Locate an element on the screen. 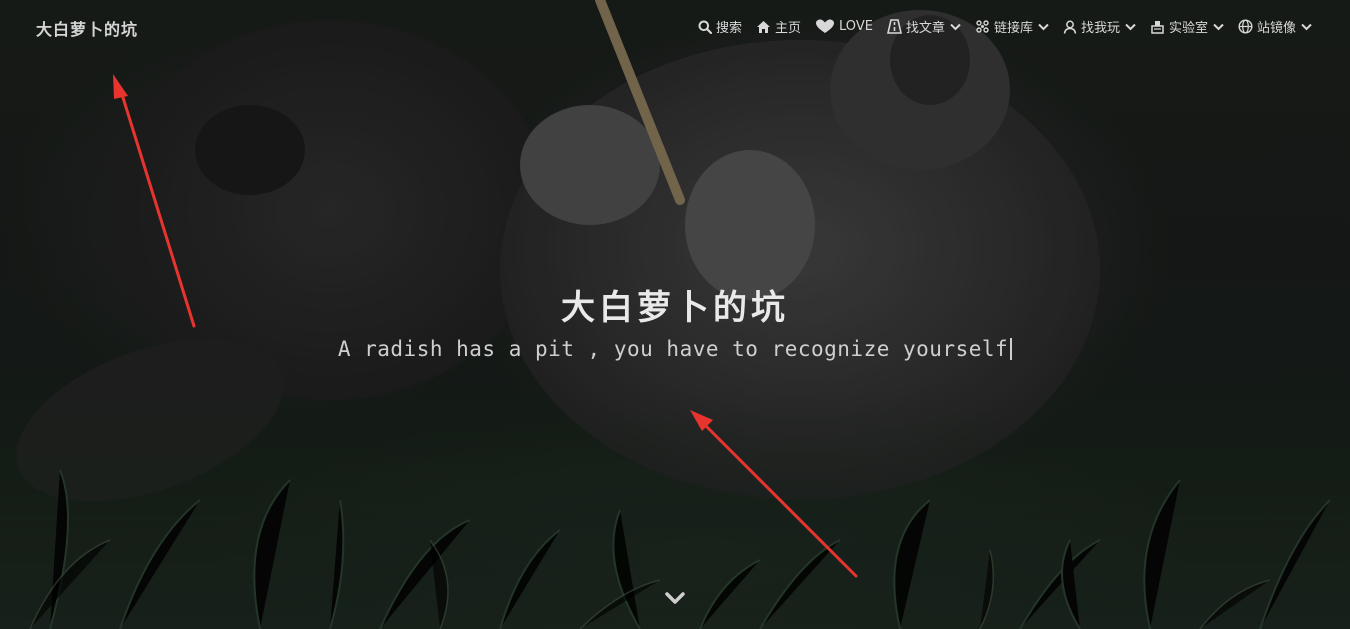  main-nav: 搜索 主页 LOVE 找文章 链接库 找我玩 实验室 站镜像 is located at coordinates (1005, 26).